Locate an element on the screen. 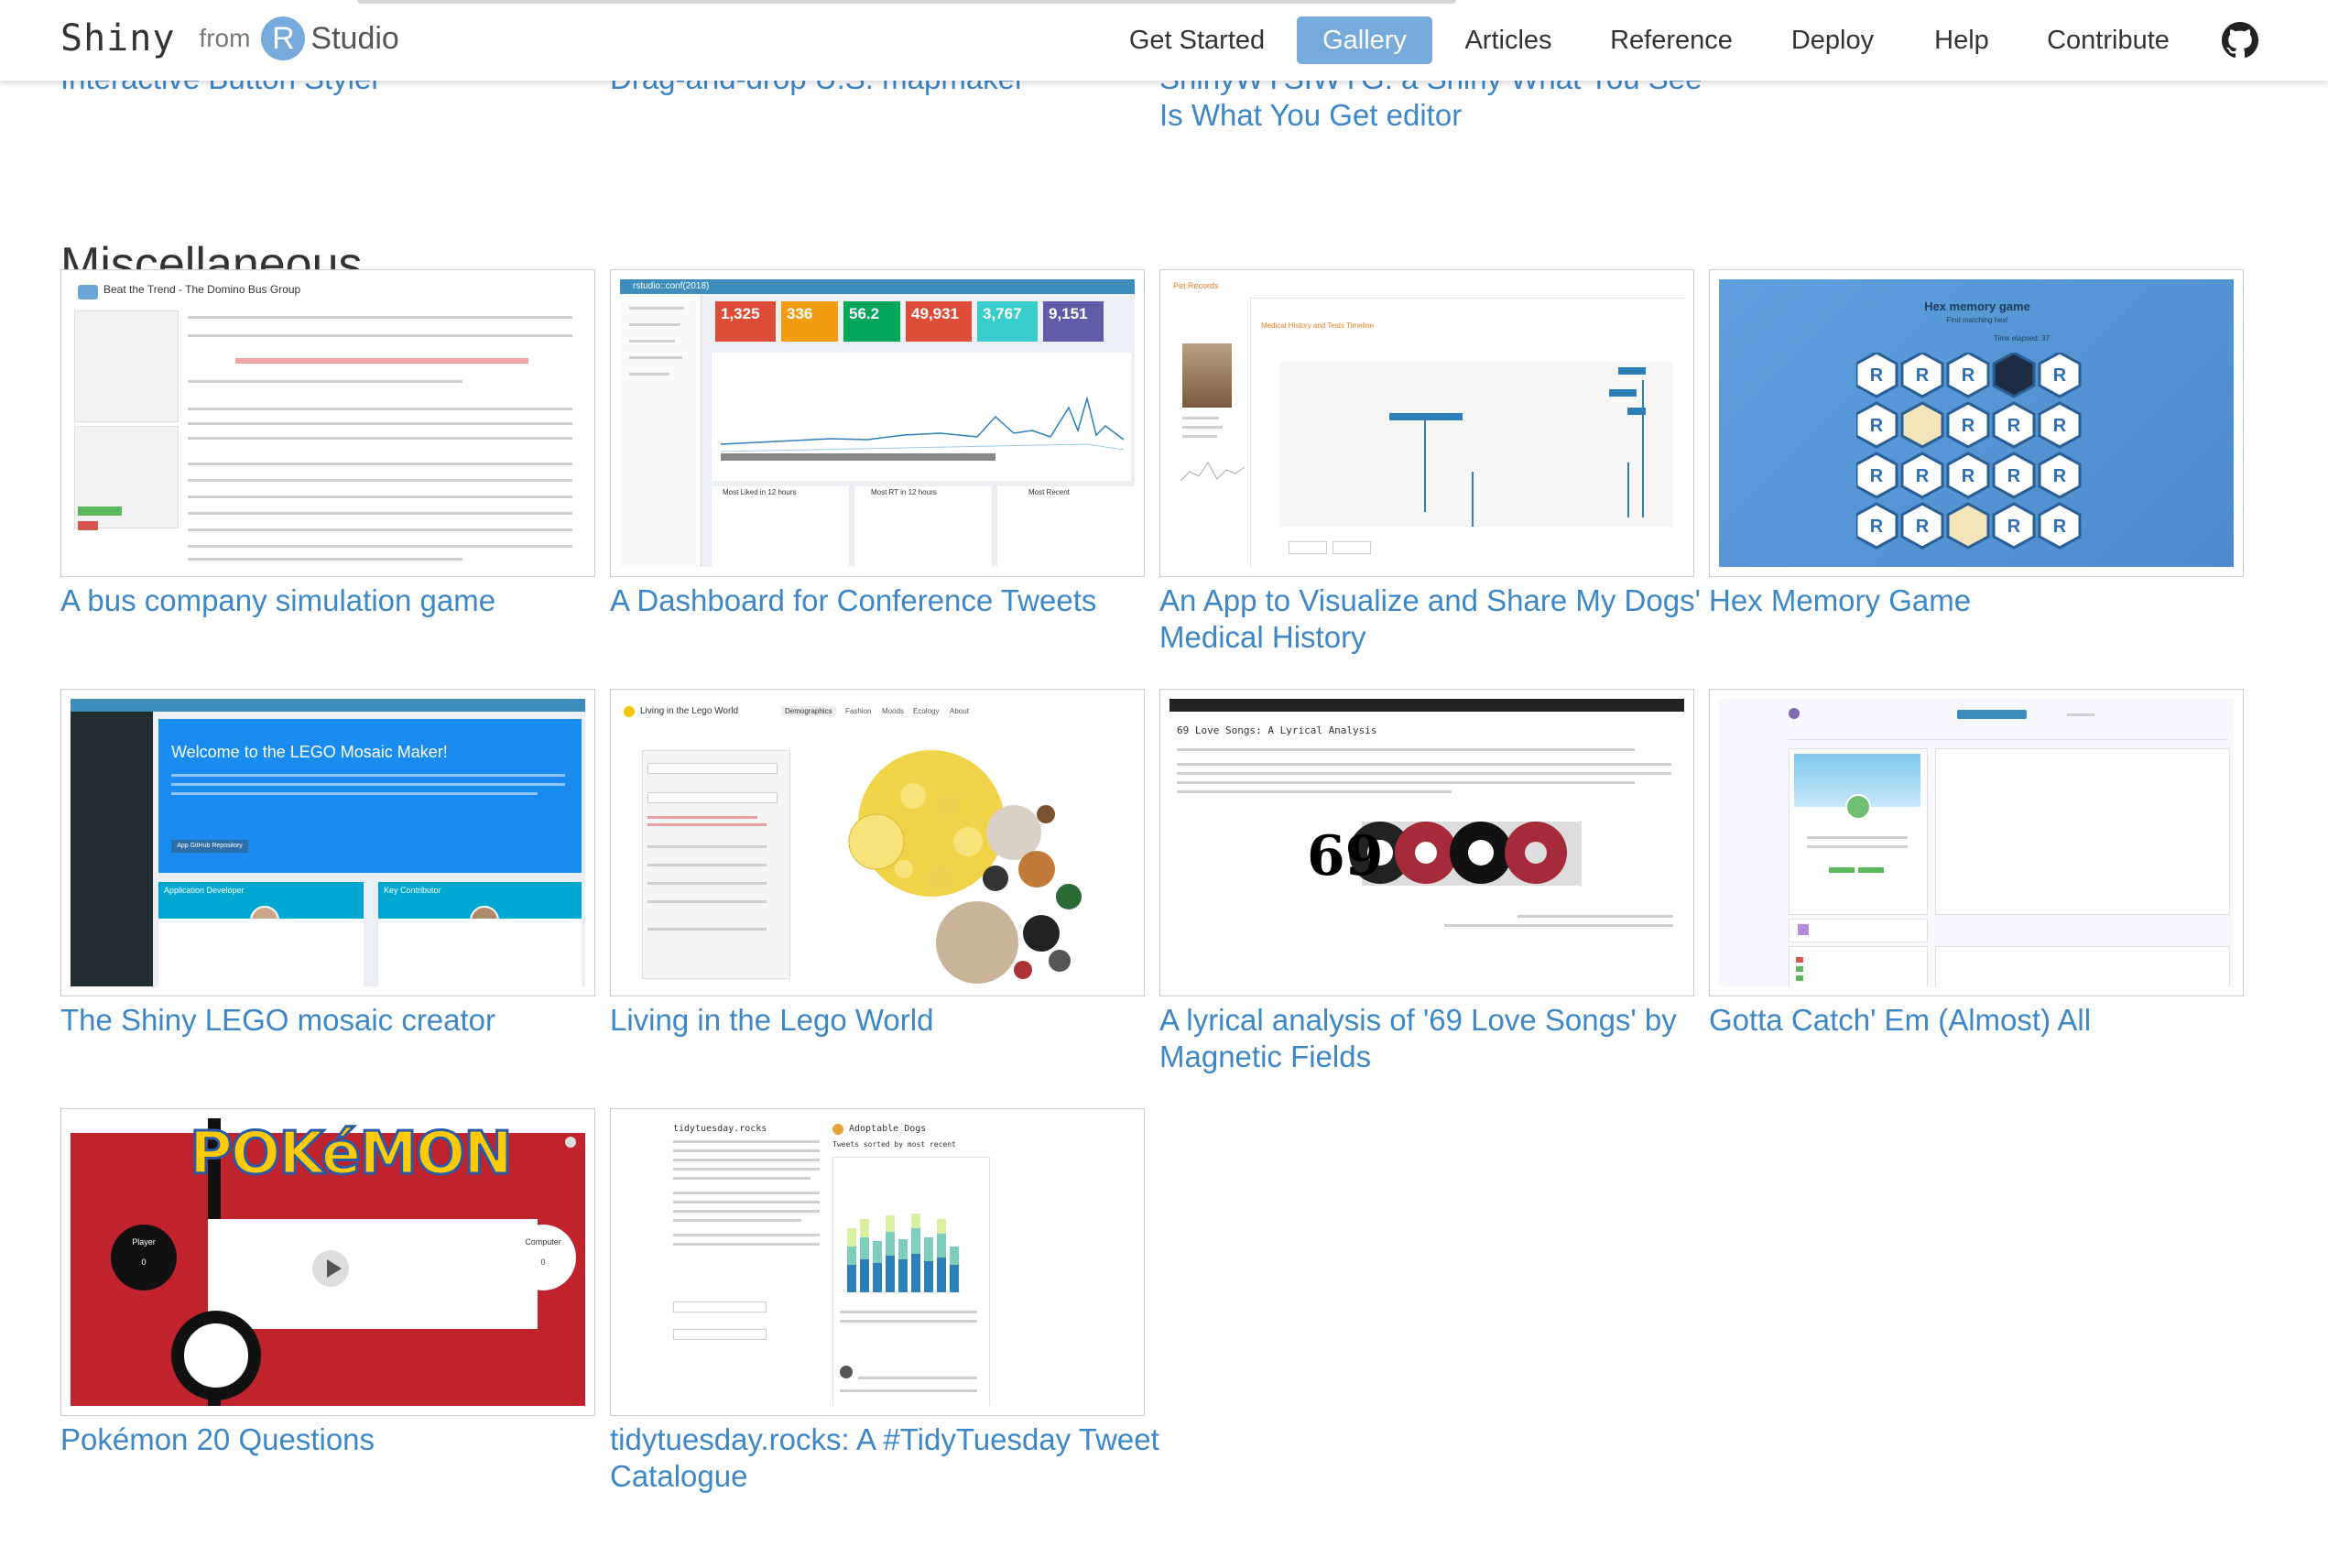 This screenshot has height=1568, width=2328. brand-logo: Shiny from R Studio is located at coordinates (229, 38).